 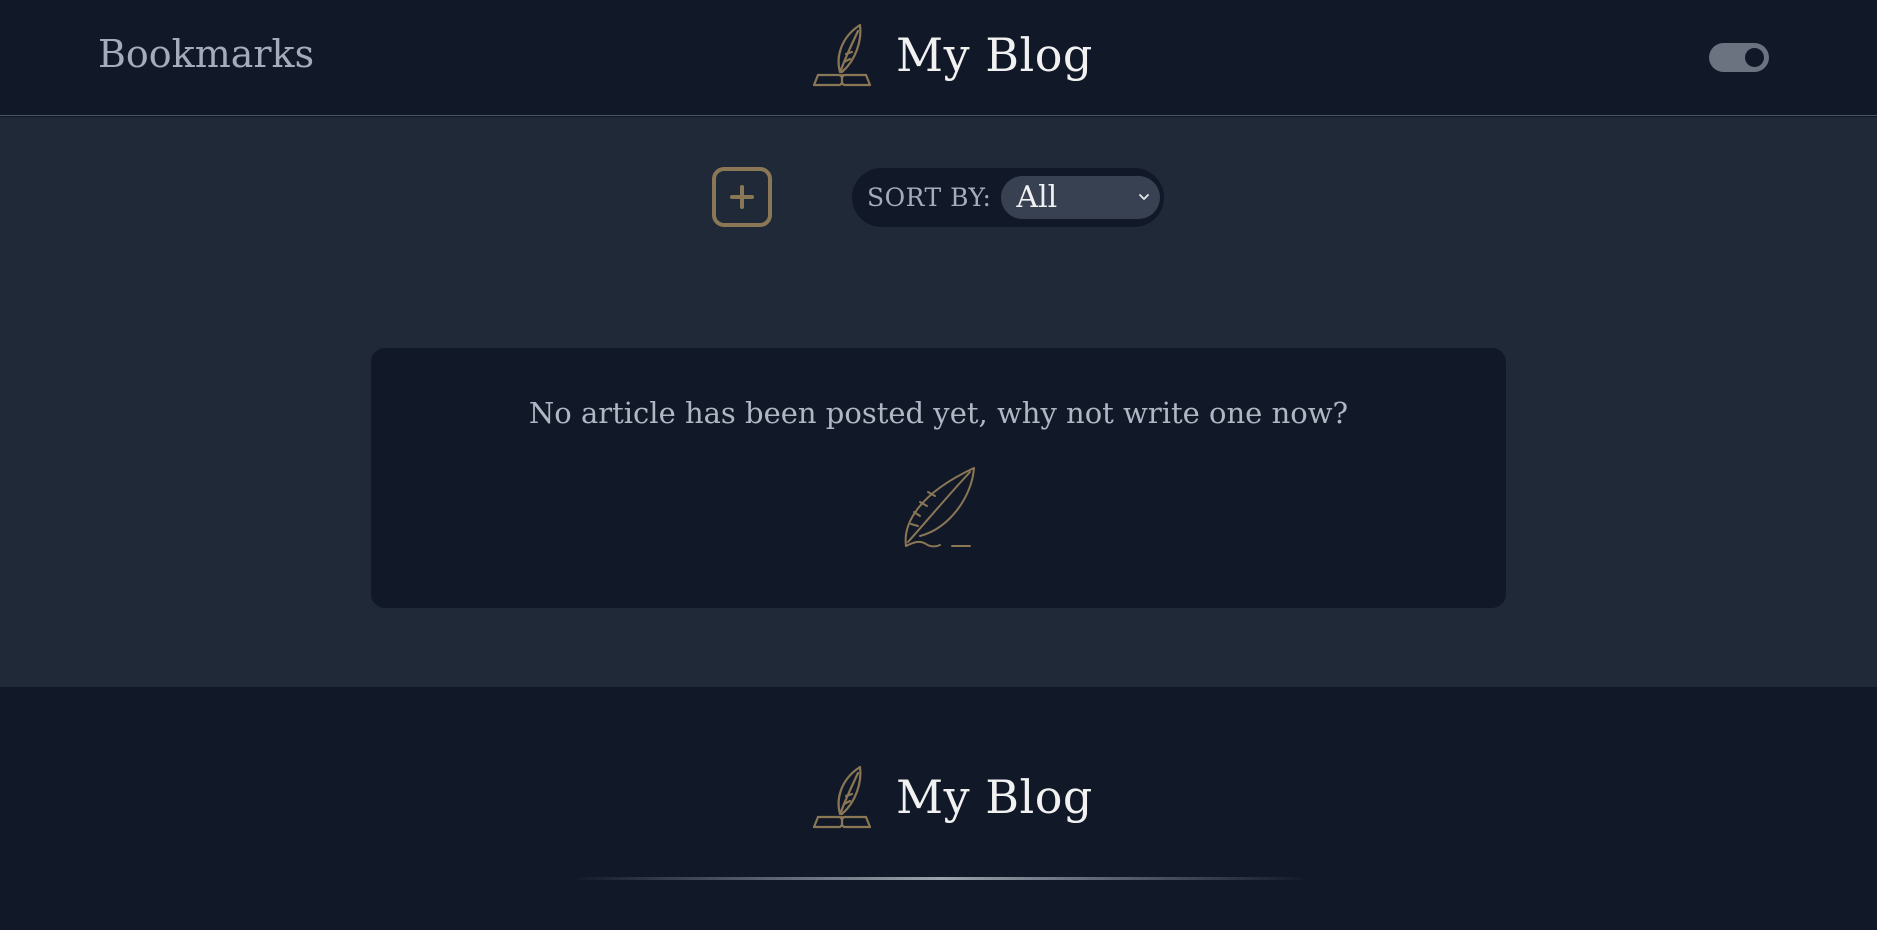 I want to click on sort-selected-value: All, so click(x=1037, y=197).